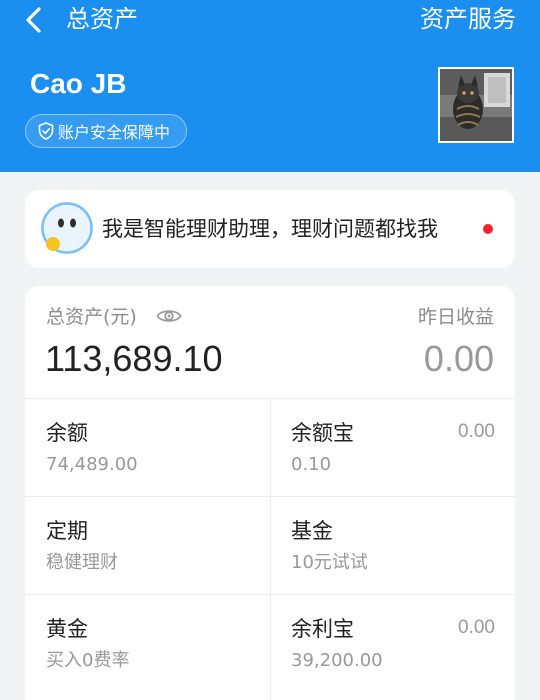  What do you see at coordinates (329, 562) in the screenshot?
I see `asset-description: 10元试试` at bounding box center [329, 562].